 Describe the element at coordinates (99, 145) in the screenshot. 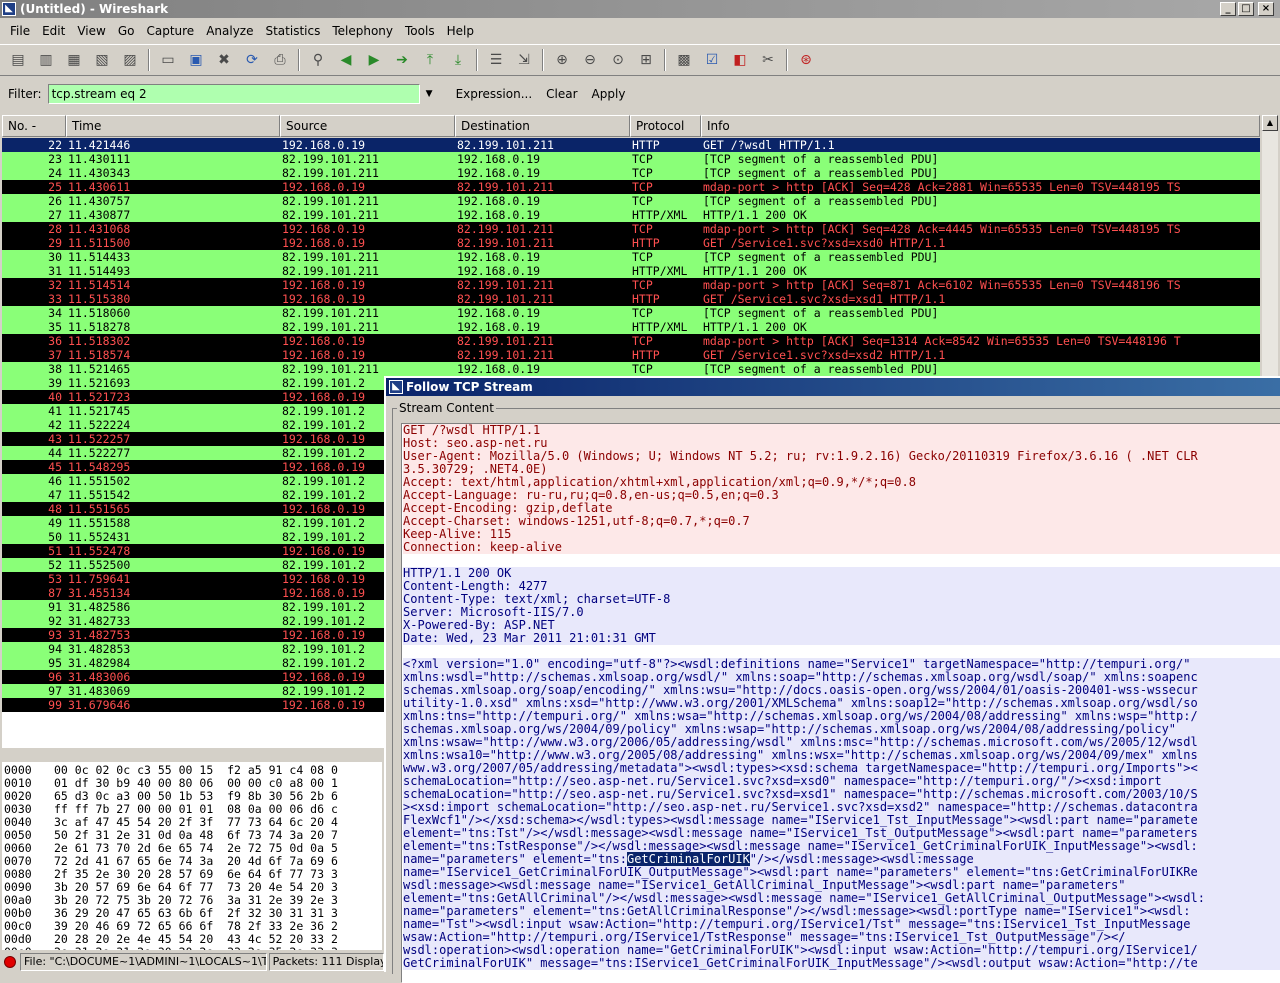

I see `packet-time-cell: 11.421446` at that location.